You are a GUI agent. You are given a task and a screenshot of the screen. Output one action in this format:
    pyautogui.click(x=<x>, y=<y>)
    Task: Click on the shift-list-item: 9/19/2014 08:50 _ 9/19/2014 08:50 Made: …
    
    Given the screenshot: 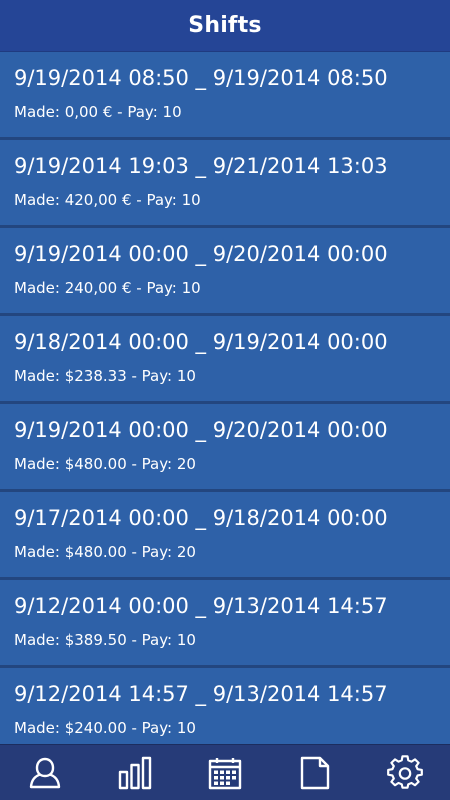 What is the action you would take?
    pyautogui.click(x=225, y=96)
    